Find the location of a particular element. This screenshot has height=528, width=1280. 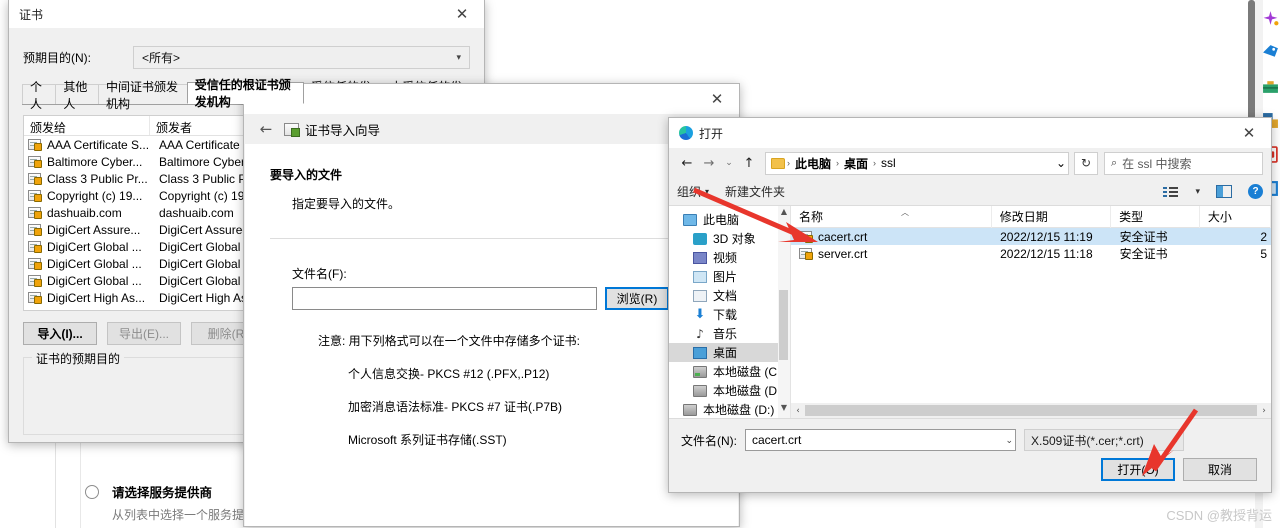

file-size: 5 is located at coordinates (1264, 253).